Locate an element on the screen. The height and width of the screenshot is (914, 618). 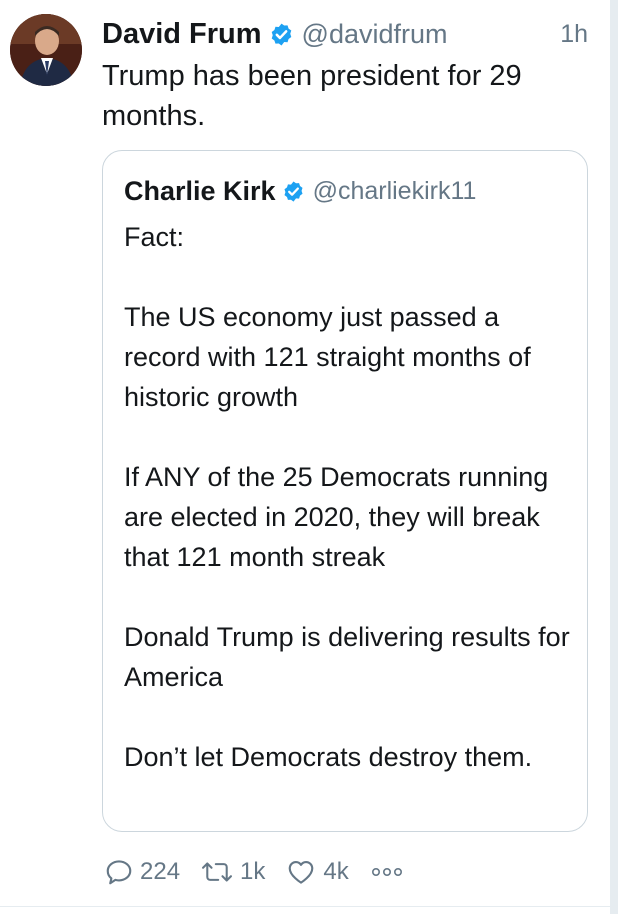
quoted-paragraph: Don’t let Democrats destroy them. is located at coordinates (328, 757).